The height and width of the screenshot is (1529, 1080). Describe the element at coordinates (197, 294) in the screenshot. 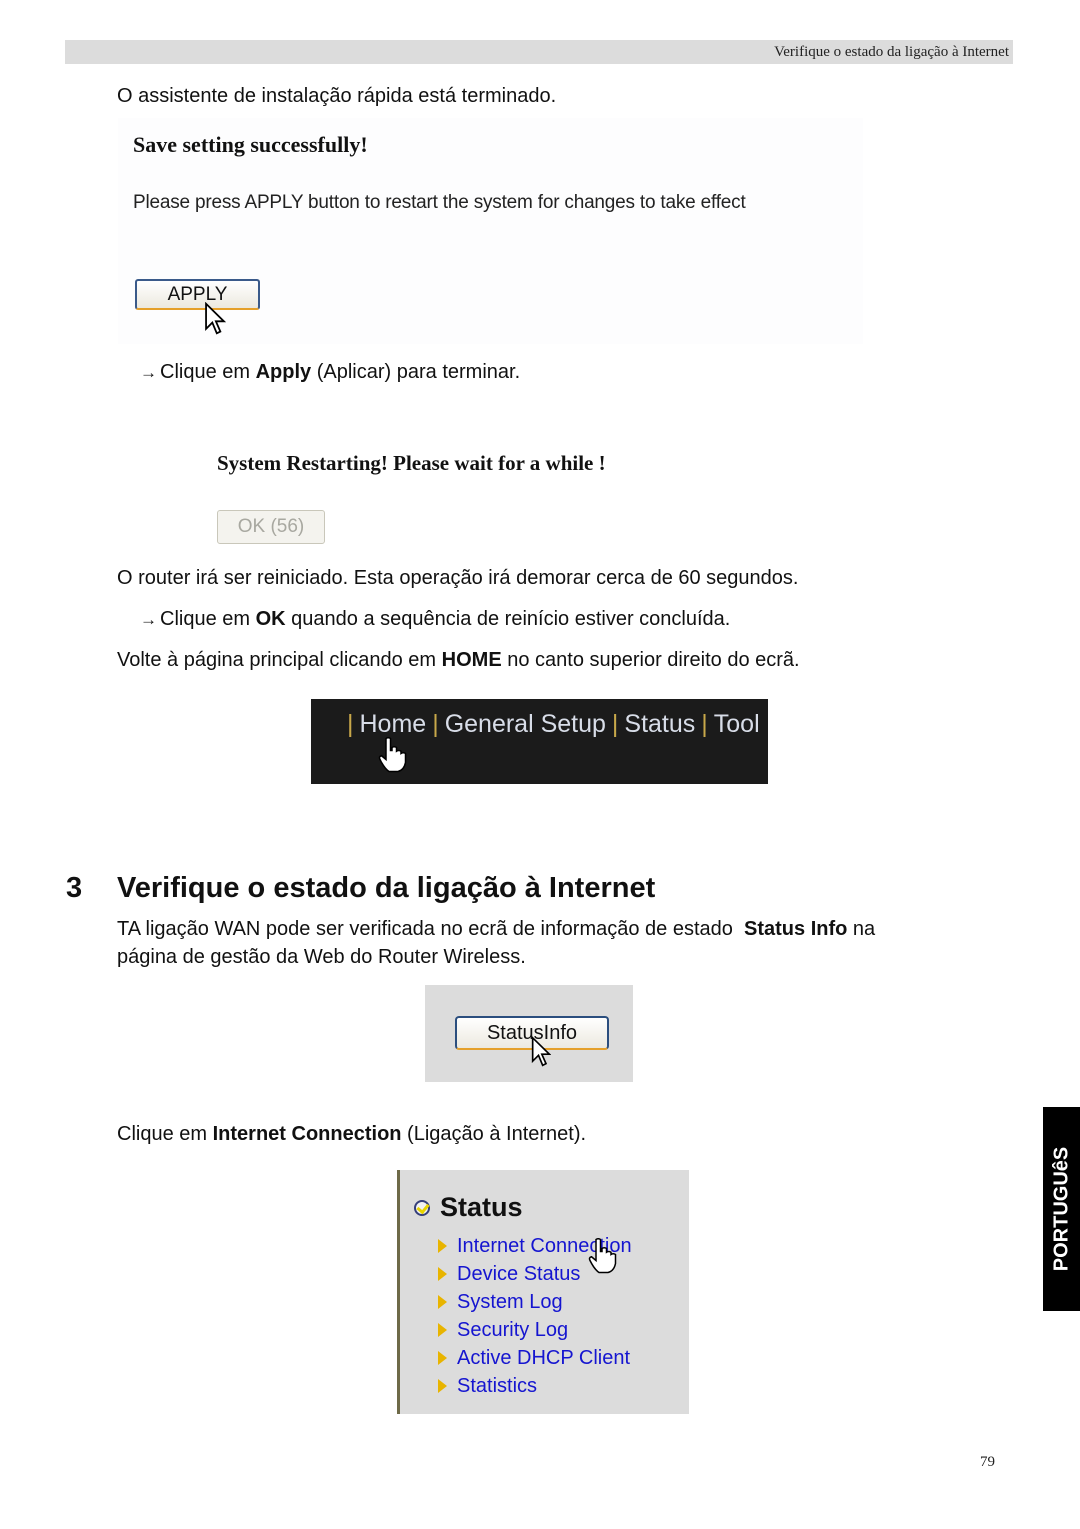

I see `apply-button: APPLY` at that location.